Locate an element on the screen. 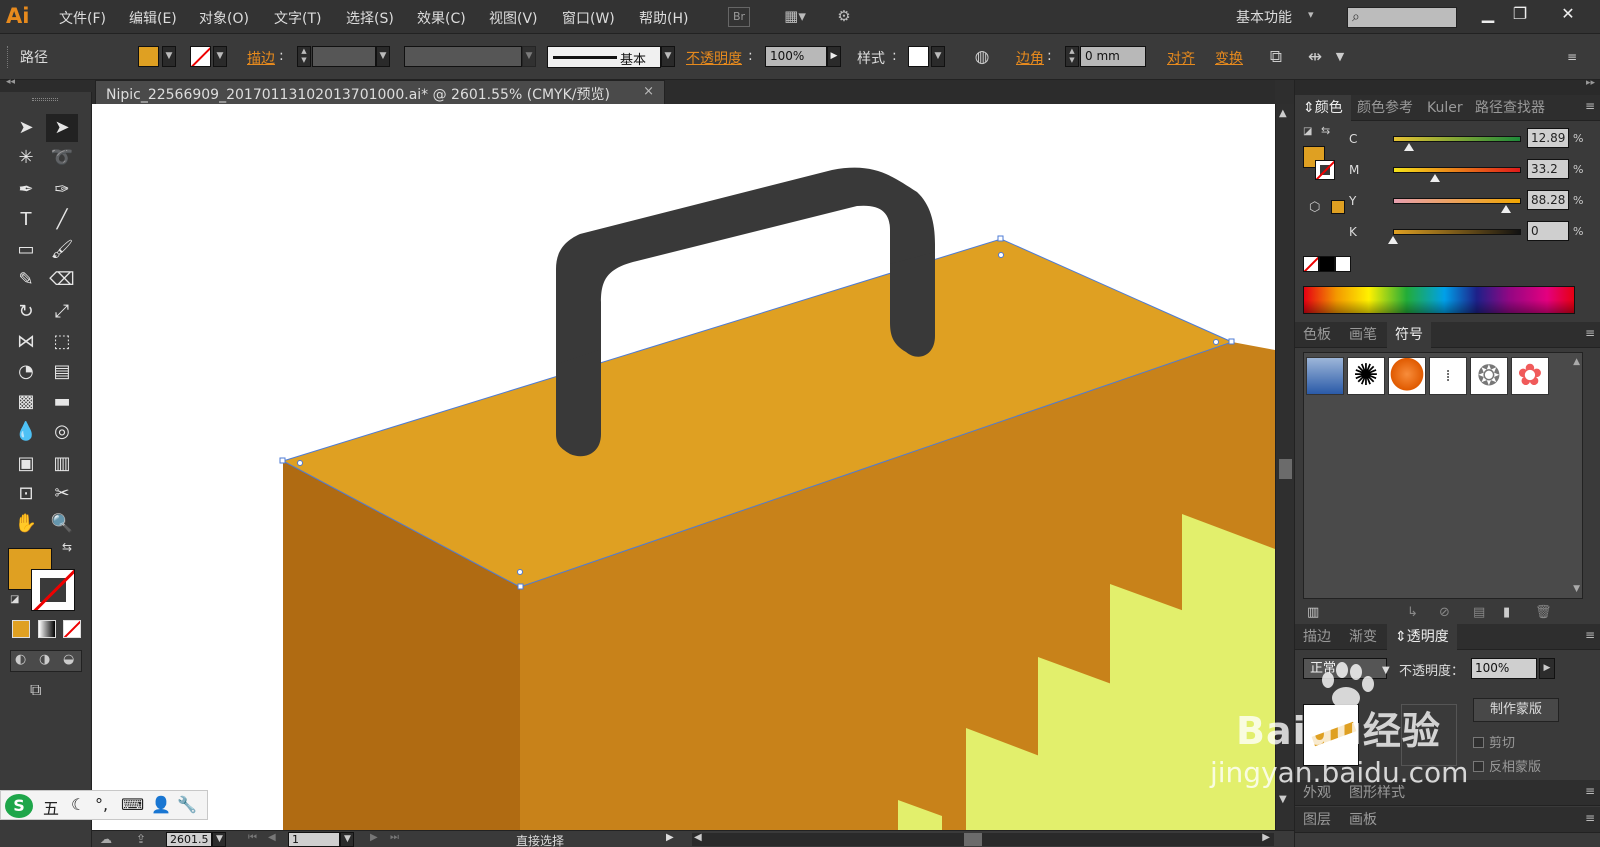  toolbar-header: ◂◂ is located at coordinates (46, 84).